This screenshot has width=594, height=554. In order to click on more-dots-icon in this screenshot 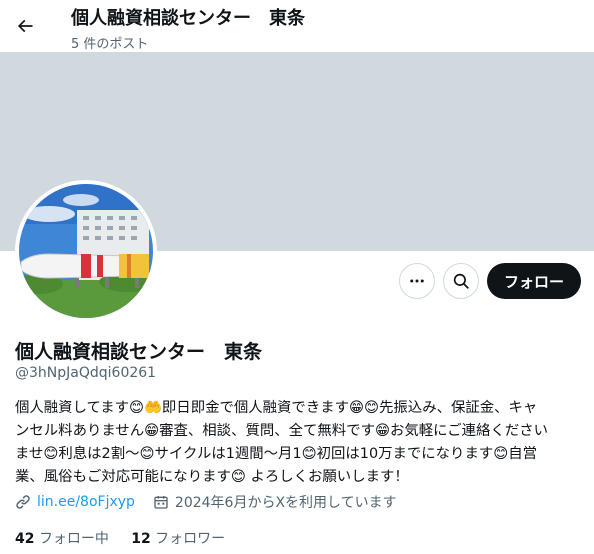, I will do `click(417, 281)`.